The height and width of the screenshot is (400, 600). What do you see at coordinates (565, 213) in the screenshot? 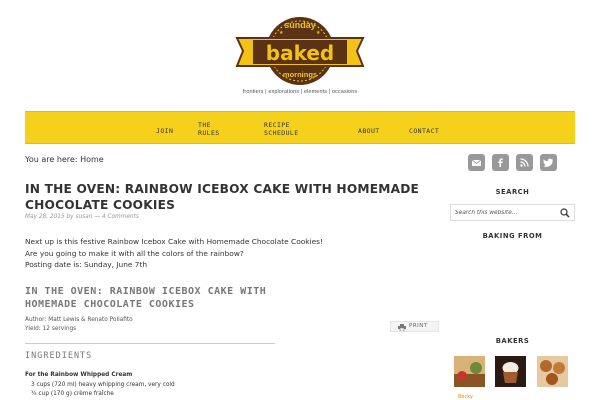
I see `search-icon` at bounding box center [565, 213].